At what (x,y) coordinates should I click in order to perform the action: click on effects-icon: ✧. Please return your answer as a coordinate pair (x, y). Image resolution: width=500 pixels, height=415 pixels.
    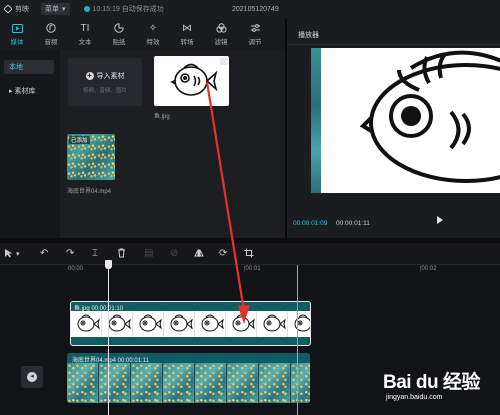
    Looking at the image, I should click on (153, 28).